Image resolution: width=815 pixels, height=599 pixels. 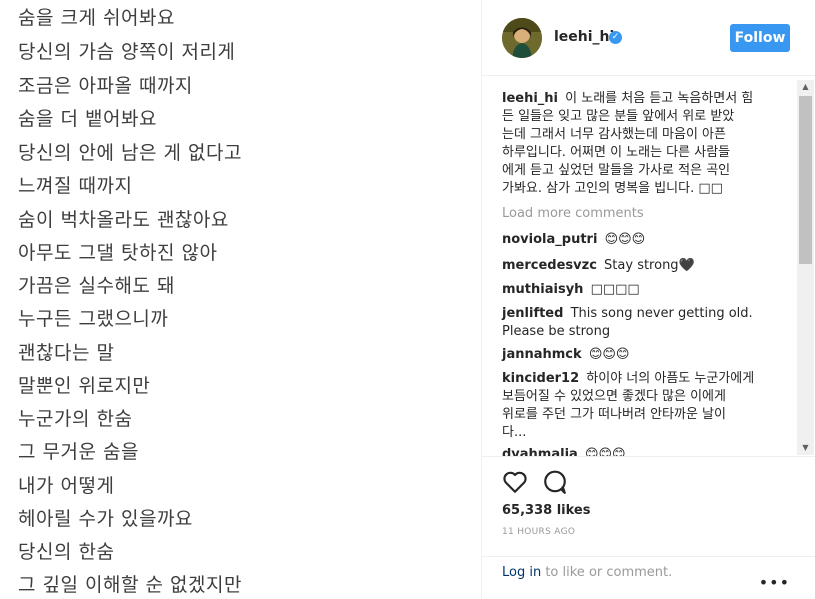 I want to click on lyric-line: 숨이 벅차올라도 괜찮아요, so click(x=123, y=220).